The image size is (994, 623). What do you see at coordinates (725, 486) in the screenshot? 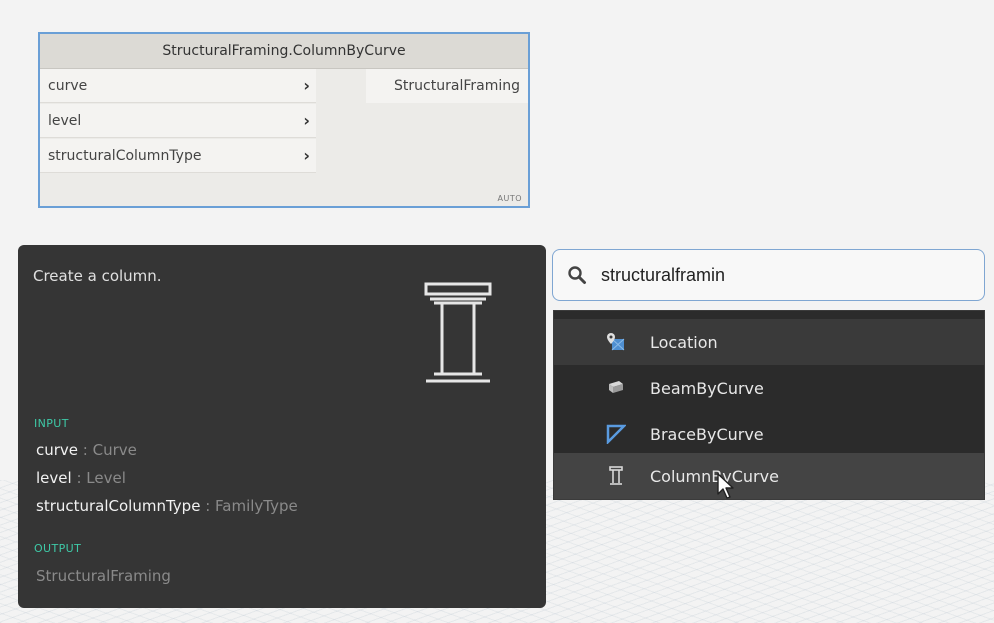
I see `mouse-cursor-icon` at bounding box center [725, 486].